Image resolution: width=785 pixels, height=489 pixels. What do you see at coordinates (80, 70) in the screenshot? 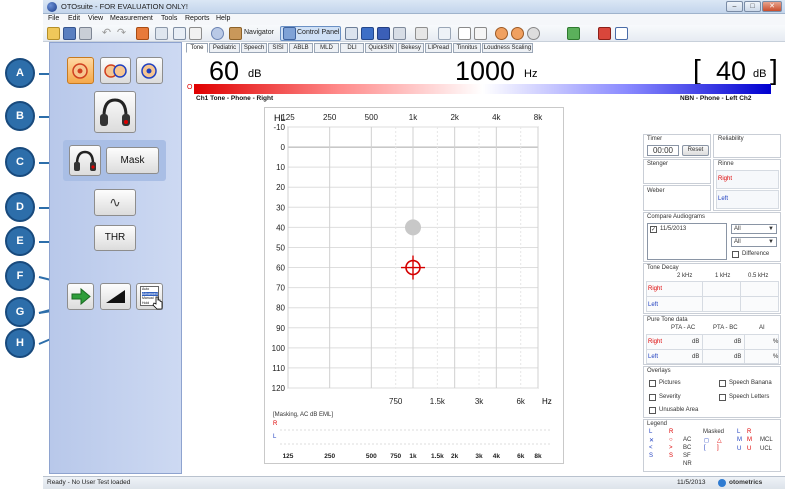
I see `right-ear-button` at bounding box center [80, 70].